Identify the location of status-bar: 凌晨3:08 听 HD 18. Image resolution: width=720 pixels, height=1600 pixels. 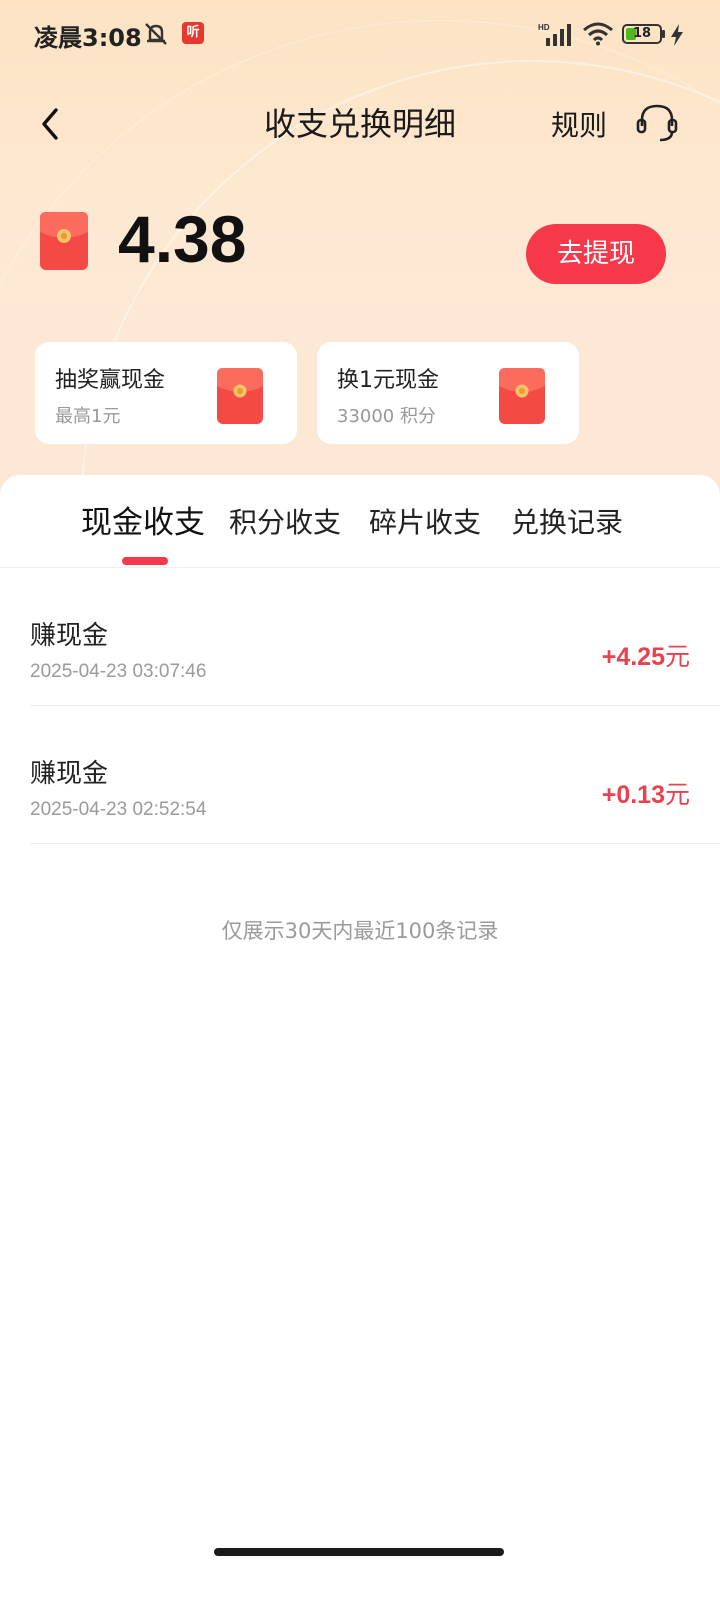
(360, 35).